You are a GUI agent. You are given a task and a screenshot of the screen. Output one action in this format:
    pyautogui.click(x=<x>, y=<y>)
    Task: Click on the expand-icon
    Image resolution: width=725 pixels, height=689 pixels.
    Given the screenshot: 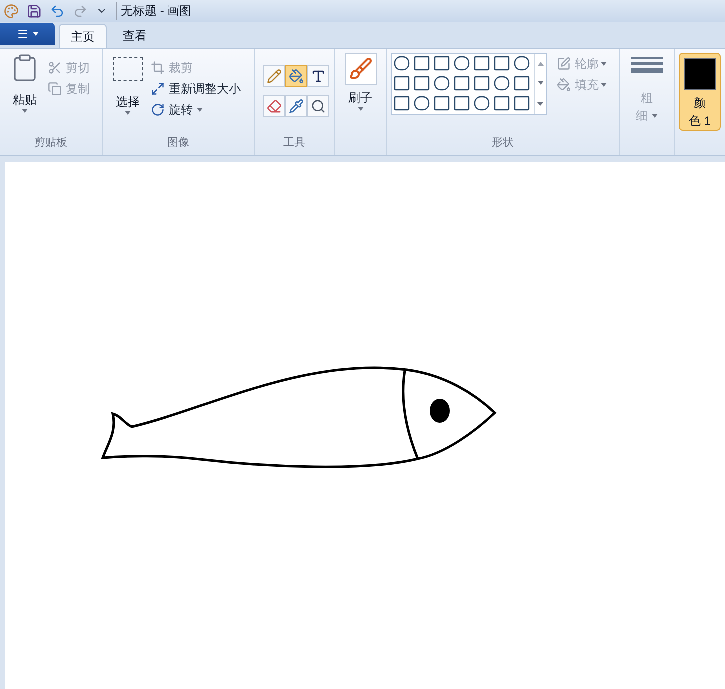 What is the action you would take?
    pyautogui.click(x=540, y=103)
    